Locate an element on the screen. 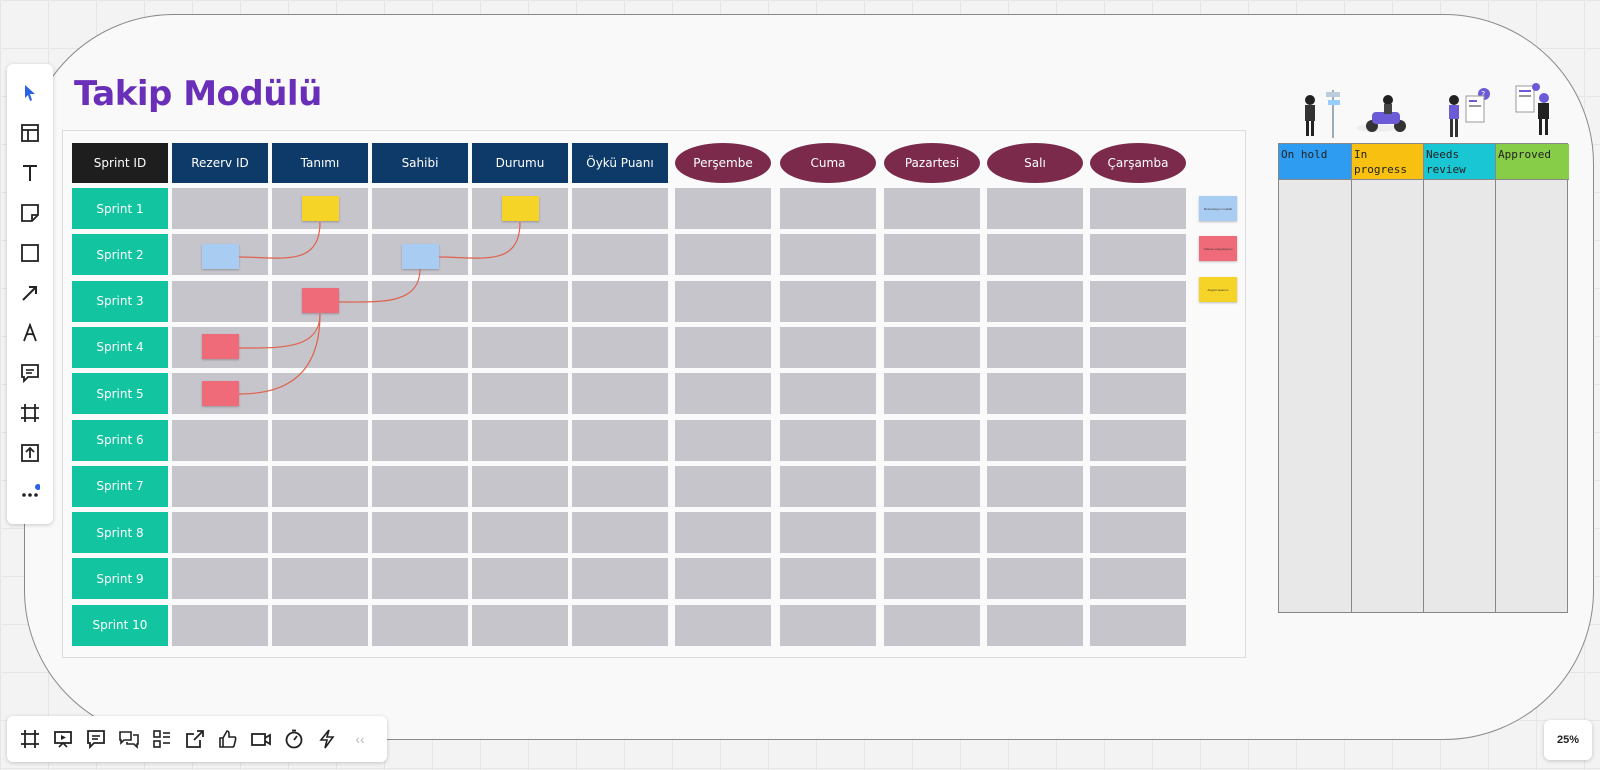 The height and width of the screenshot is (770, 1600). select-icon is located at coordinates (30, 93).